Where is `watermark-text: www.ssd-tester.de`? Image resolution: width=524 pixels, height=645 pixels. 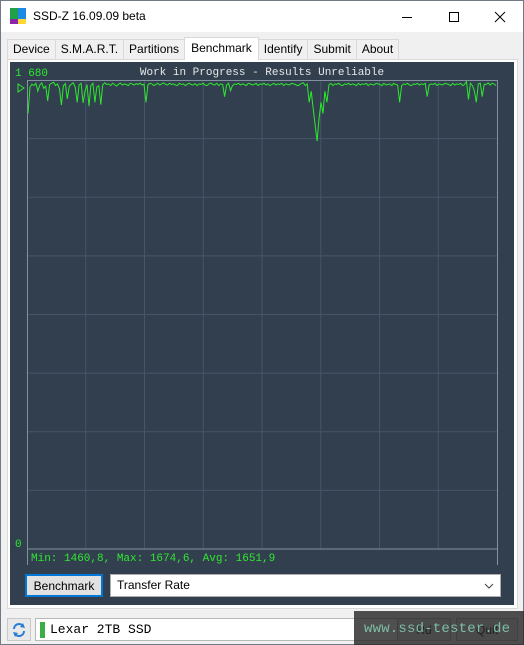
watermark-text: www.ssd-tester.de is located at coordinates (437, 629).